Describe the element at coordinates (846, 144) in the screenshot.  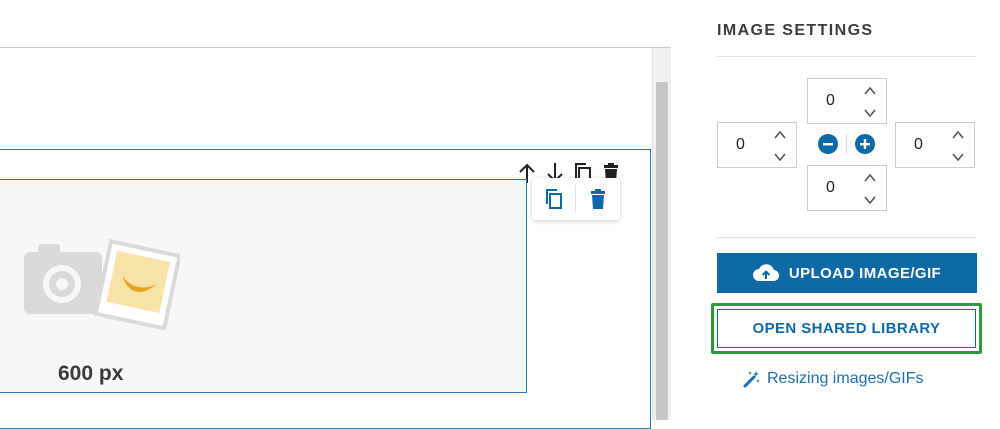
I see `padding-control-divider` at that location.